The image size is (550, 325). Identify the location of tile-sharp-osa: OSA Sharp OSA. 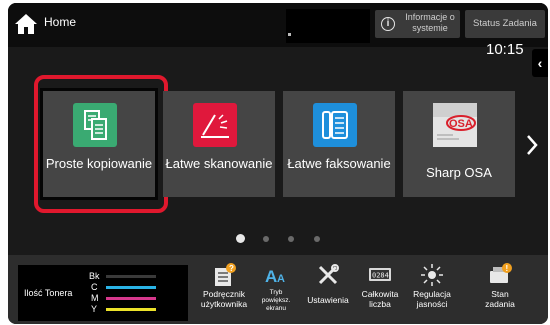
(459, 144).